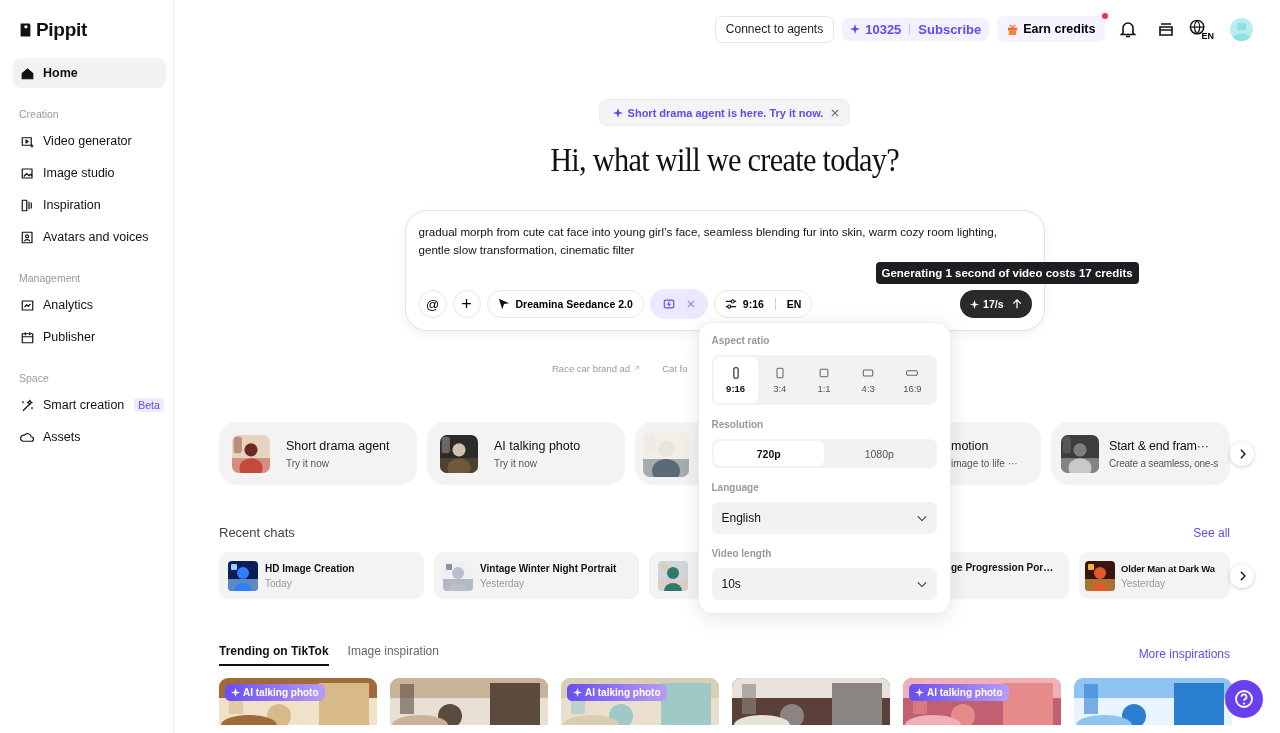 The width and height of the screenshot is (1280, 733). What do you see at coordinates (537, 445) in the screenshot?
I see `feature-title: AI talking photo` at bounding box center [537, 445].